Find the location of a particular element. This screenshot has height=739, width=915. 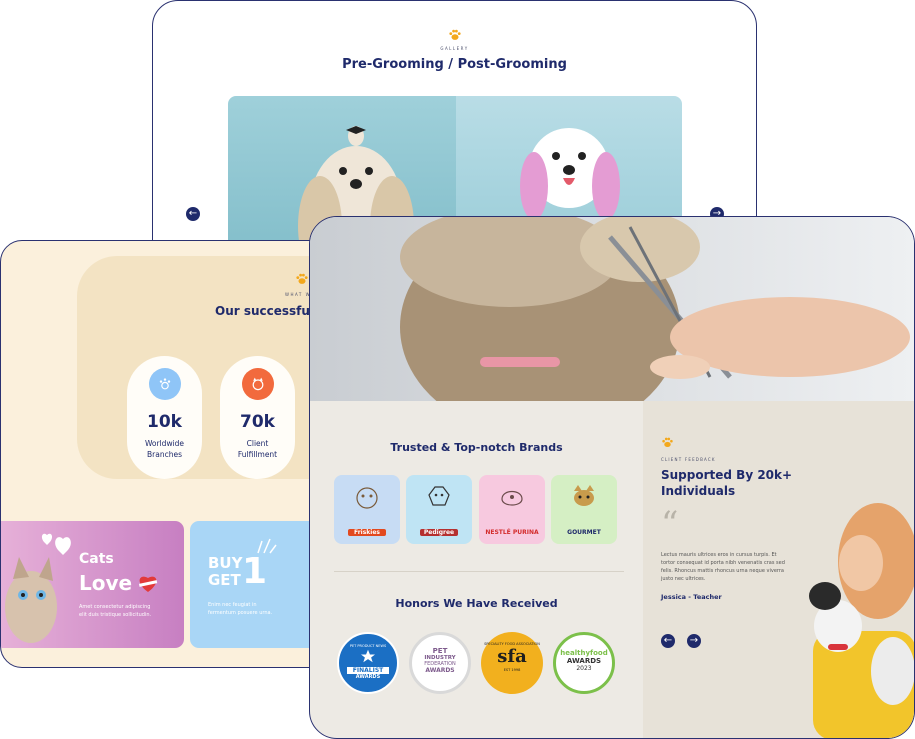

brand-gourmet: GOURMET is located at coordinates (584, 509).